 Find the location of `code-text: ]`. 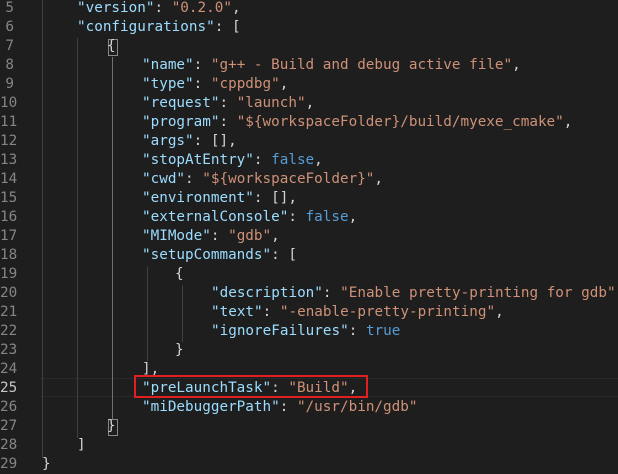

code-text: ] is located at coordinates (81, 445).